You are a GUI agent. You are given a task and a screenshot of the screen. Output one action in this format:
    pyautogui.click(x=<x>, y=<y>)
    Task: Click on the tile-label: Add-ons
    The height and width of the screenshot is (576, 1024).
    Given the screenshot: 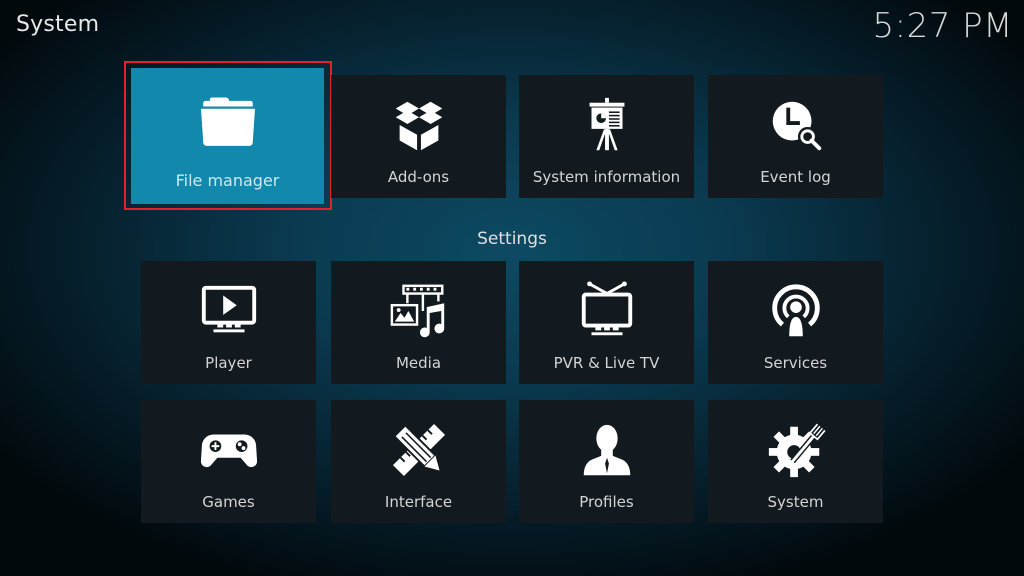 What is the action you would take?
    pyautogui.click(x=418, y=177)
    